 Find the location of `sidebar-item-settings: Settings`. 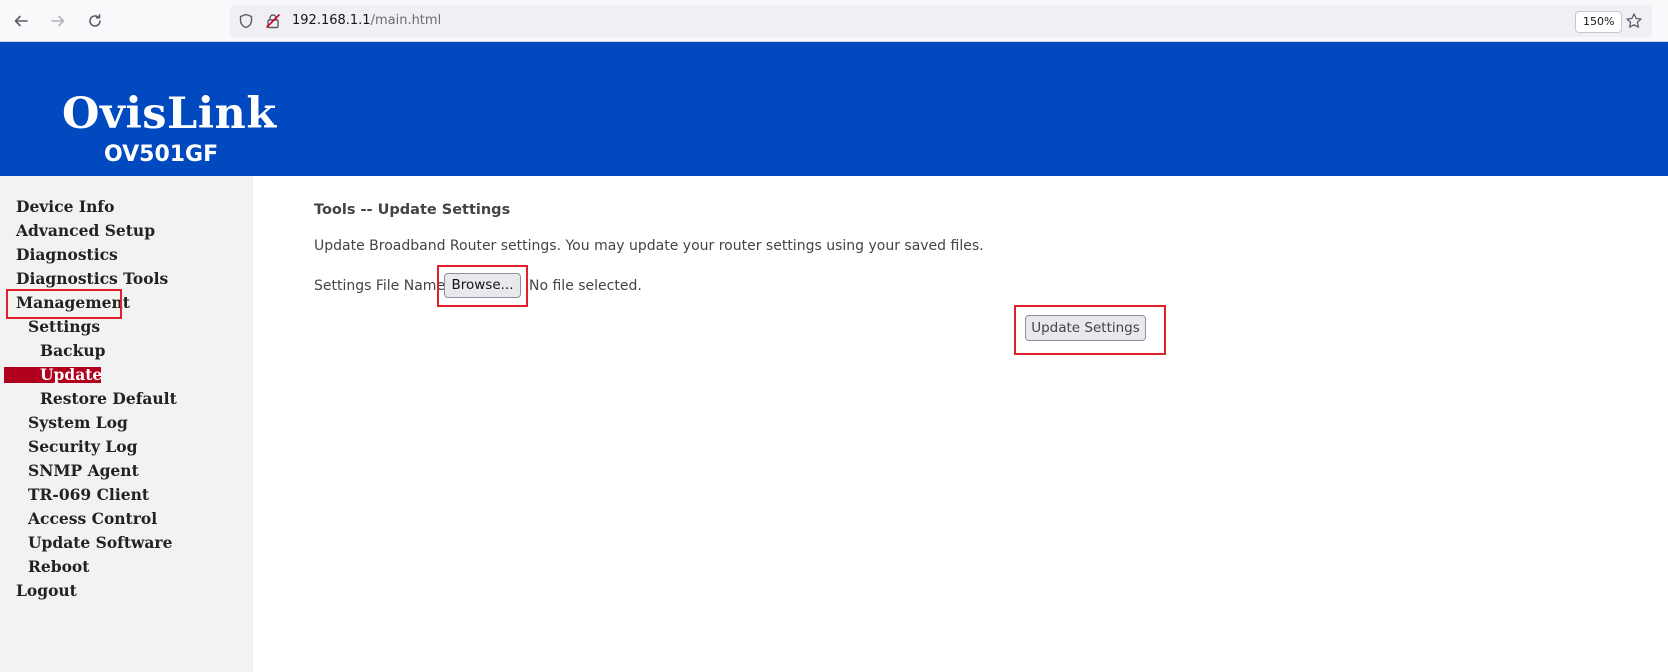

sidebar-item-settings: Settings is located at coordinates (64, 327).